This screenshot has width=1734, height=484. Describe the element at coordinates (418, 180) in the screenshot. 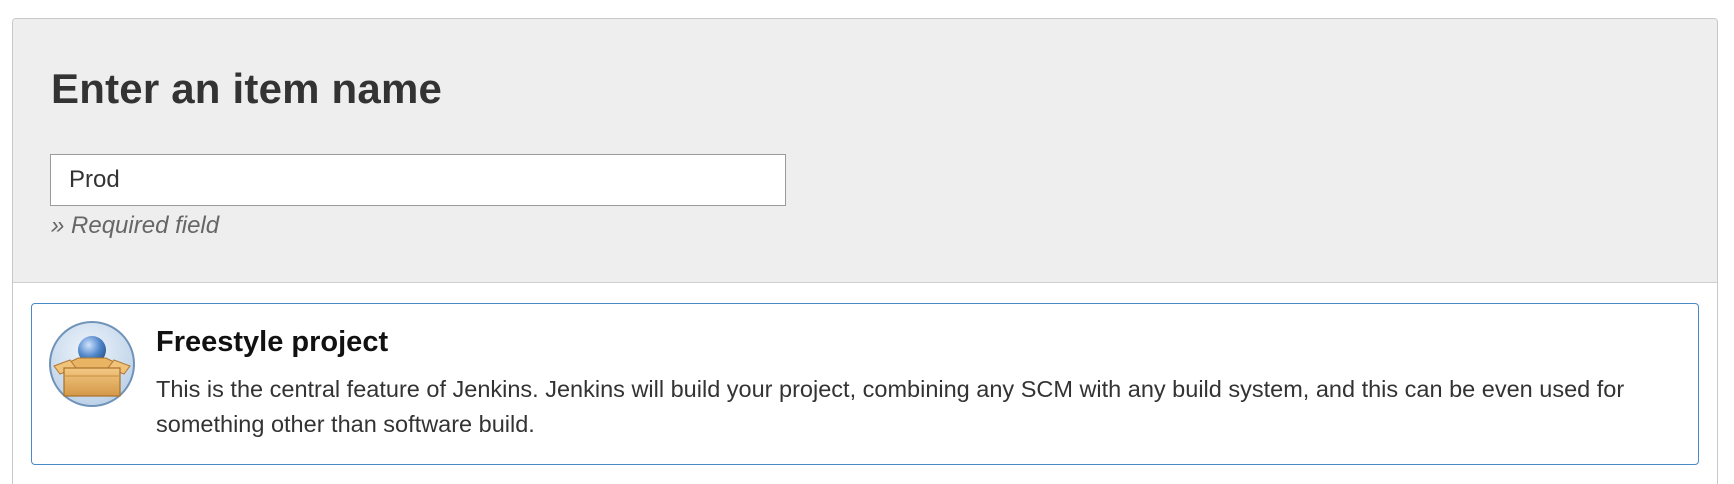

I see `item-name-input` at that location.